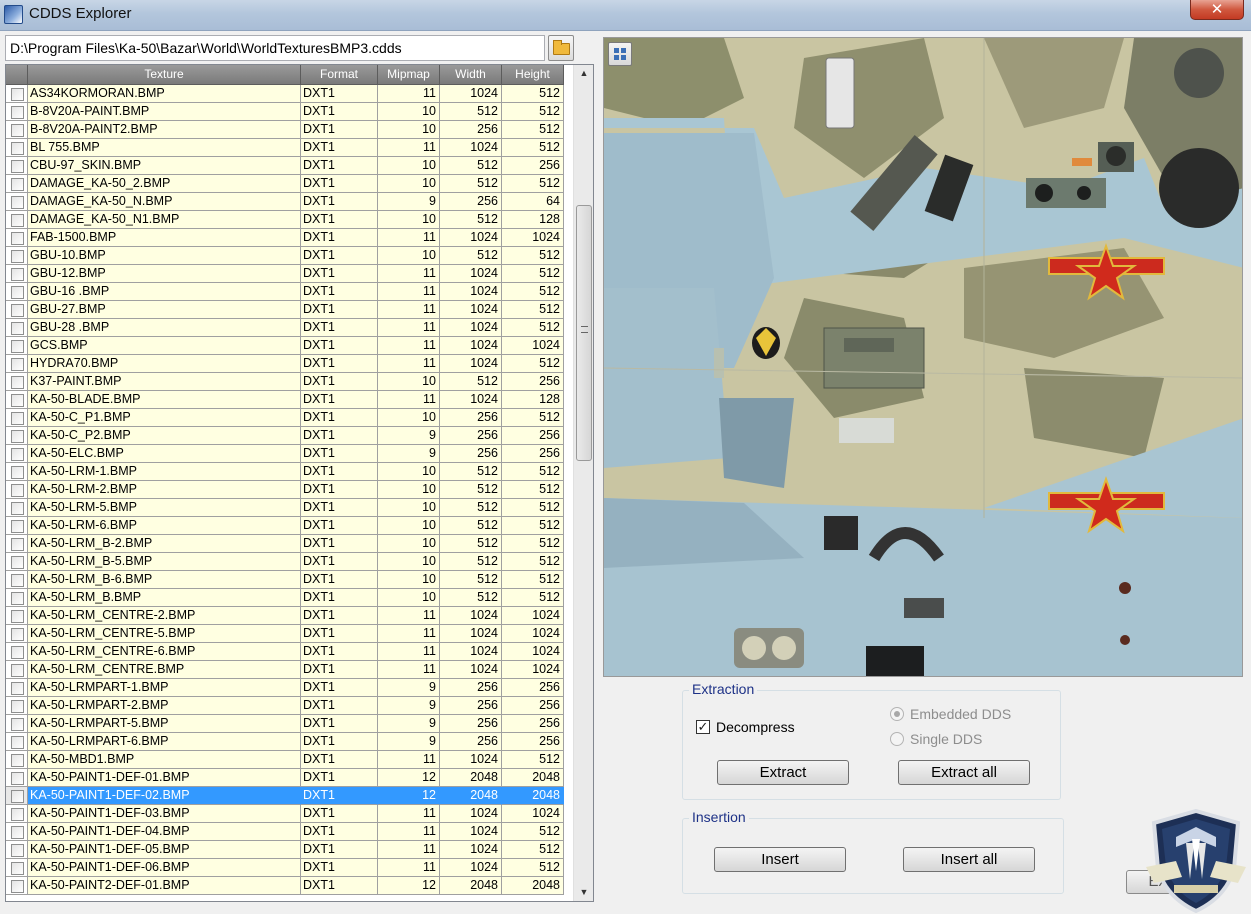 This screenshot has height=914, width=1251. What do you see at coordinates (289, 544) in the screenshot?
I see `table-row: KA-50-LRM_B-2.BMP DXT1 10 512 512` at bounding box center [289, 544].